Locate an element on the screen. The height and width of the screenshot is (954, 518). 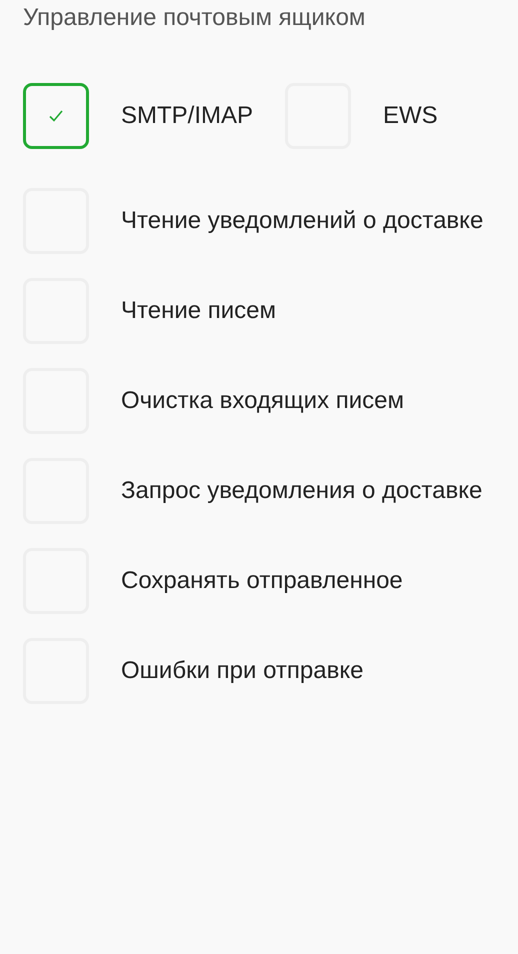
option-label: Запрос уведомления о доставке is located at coordinates (301, 491).